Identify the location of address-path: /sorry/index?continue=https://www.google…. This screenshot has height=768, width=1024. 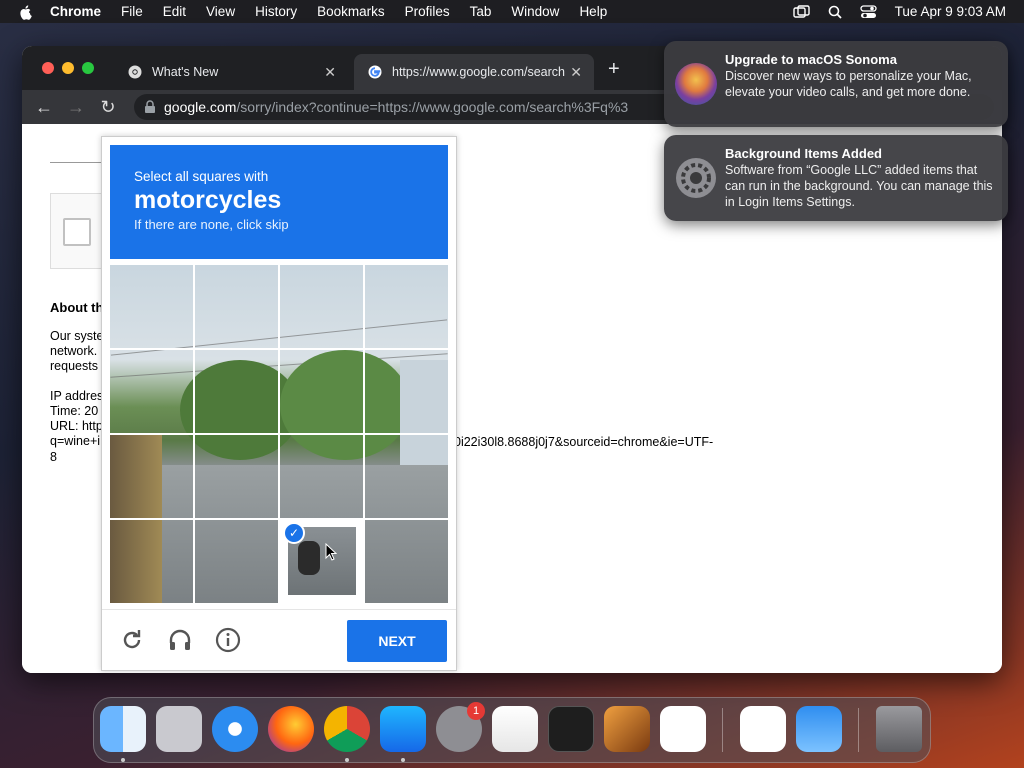
(432, 107).